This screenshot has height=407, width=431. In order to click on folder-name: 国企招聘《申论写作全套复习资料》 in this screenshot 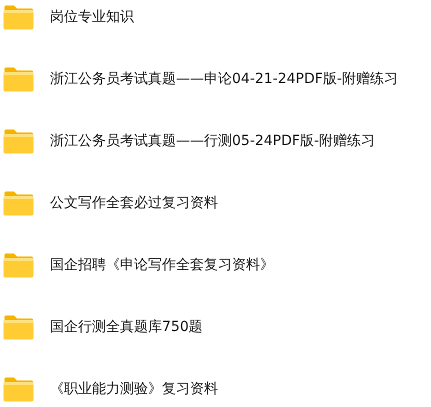, I will do `click(162, 265)`.